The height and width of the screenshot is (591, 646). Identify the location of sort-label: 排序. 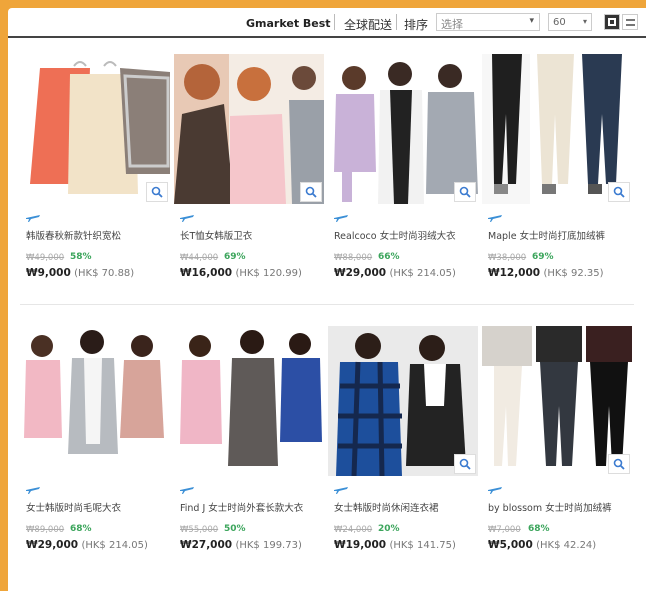
(416, 25).